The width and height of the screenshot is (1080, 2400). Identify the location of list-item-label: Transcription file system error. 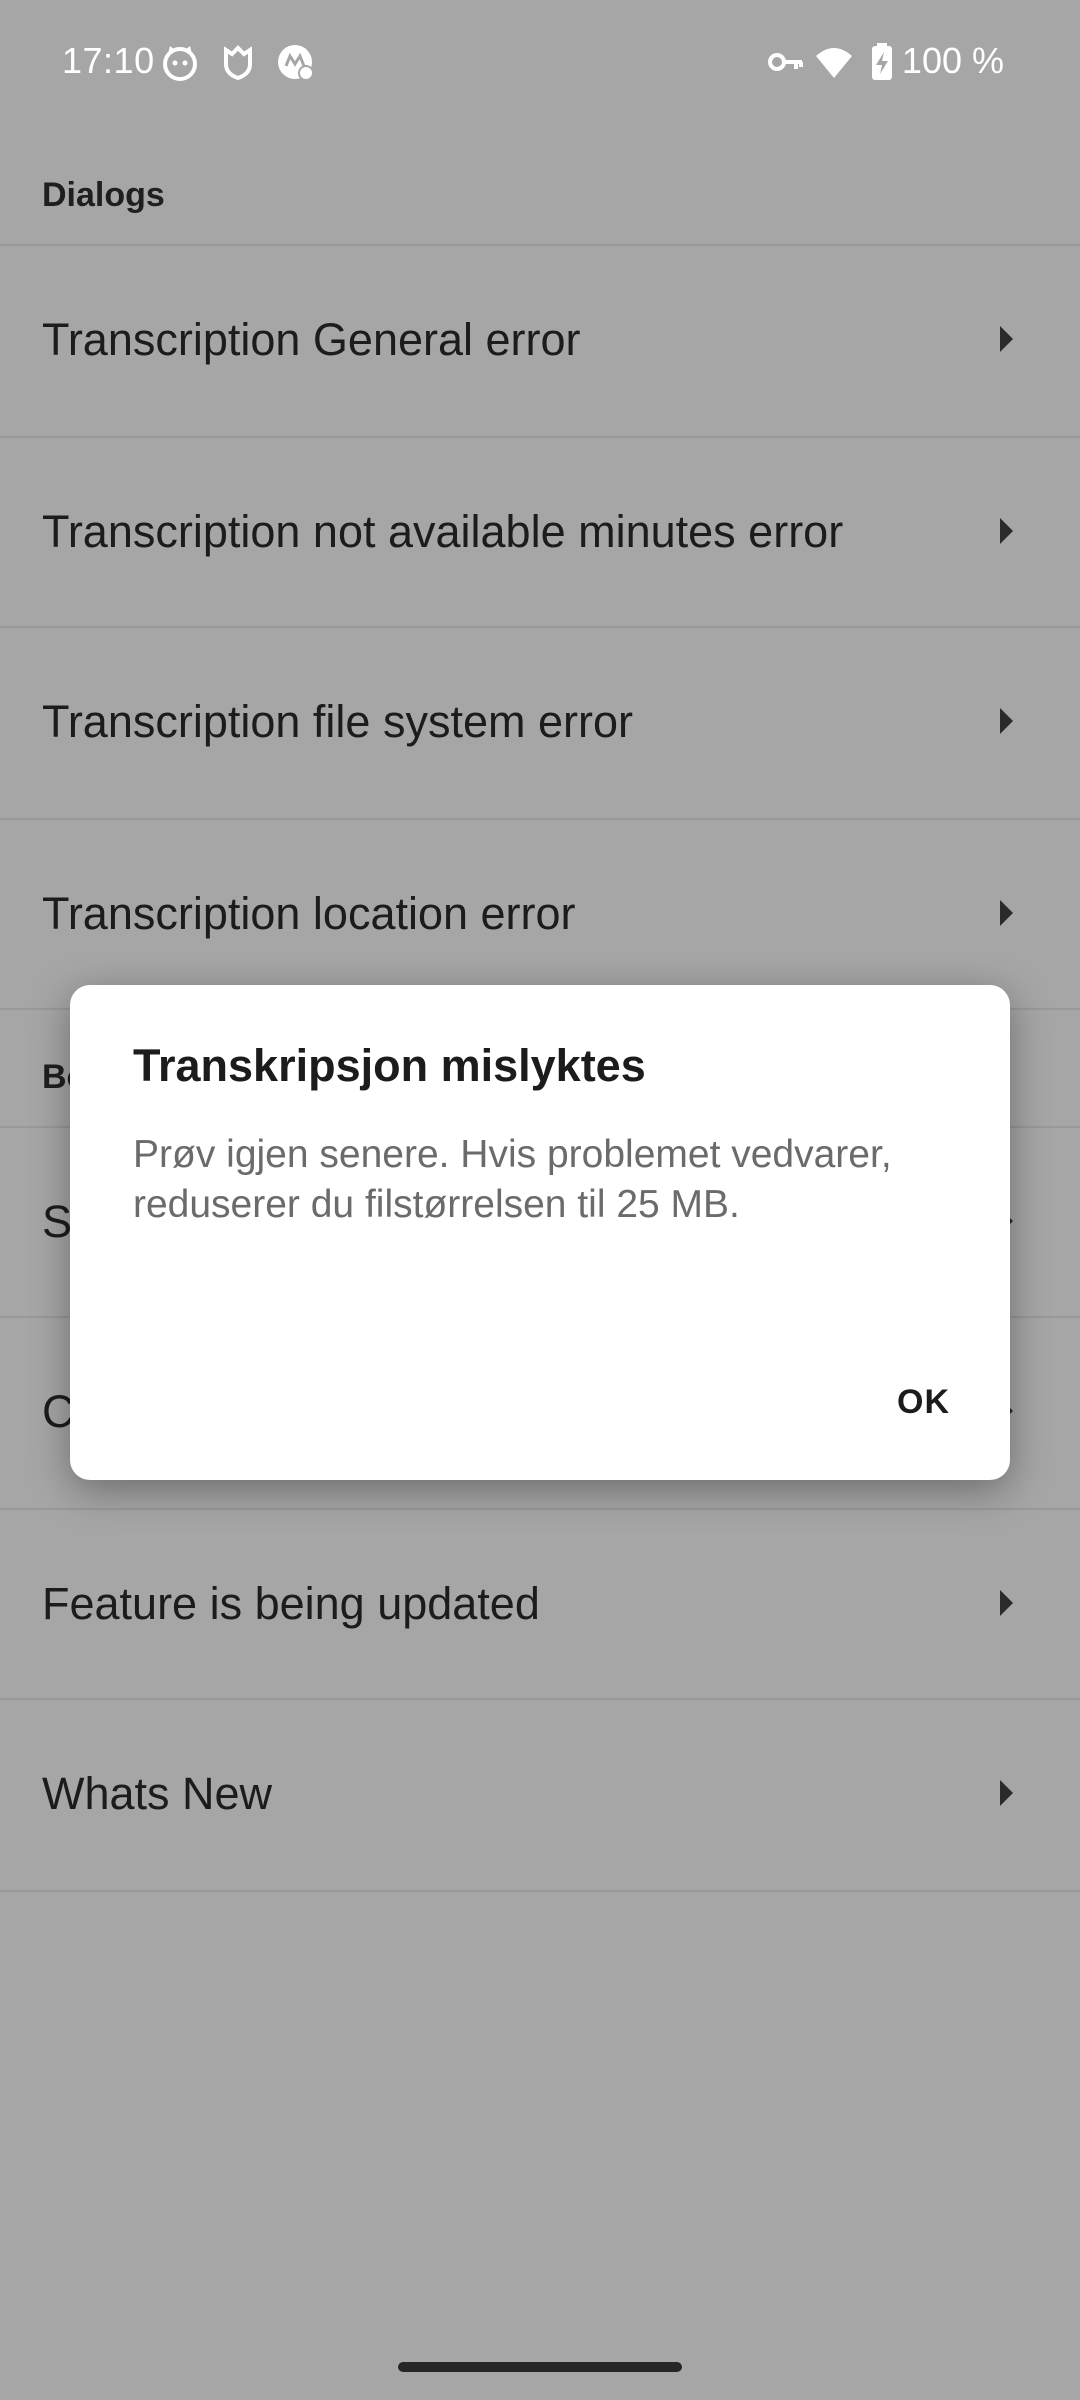
(337, 721).